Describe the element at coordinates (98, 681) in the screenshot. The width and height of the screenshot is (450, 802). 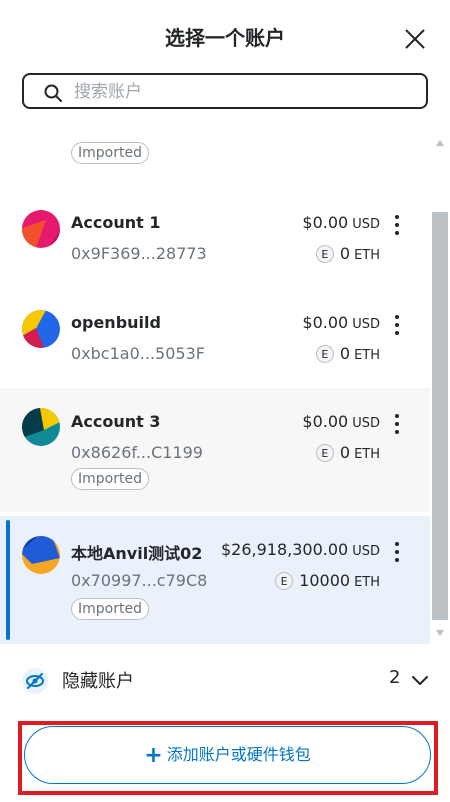
I see `hidden-accounts-label: 隐藏账户` at that location.